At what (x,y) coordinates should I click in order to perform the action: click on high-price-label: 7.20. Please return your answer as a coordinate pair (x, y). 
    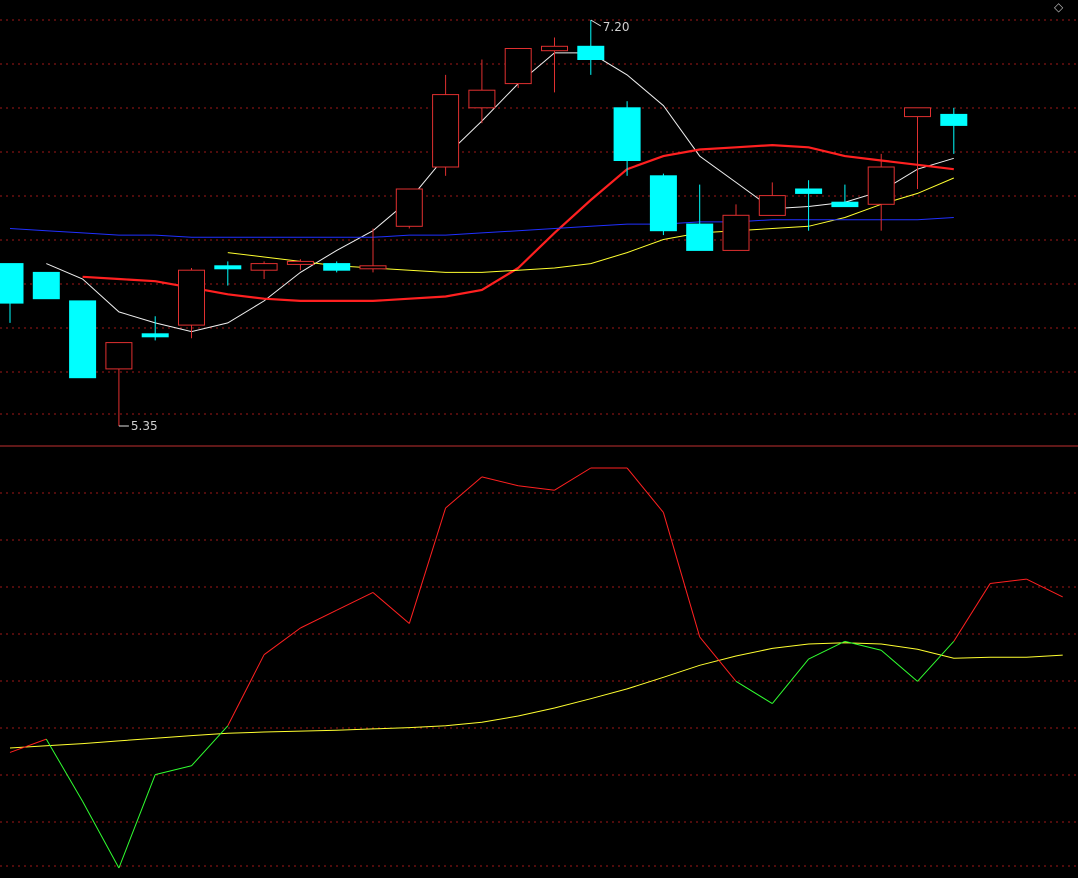
    Looking at the image, I should click on (616, 27).